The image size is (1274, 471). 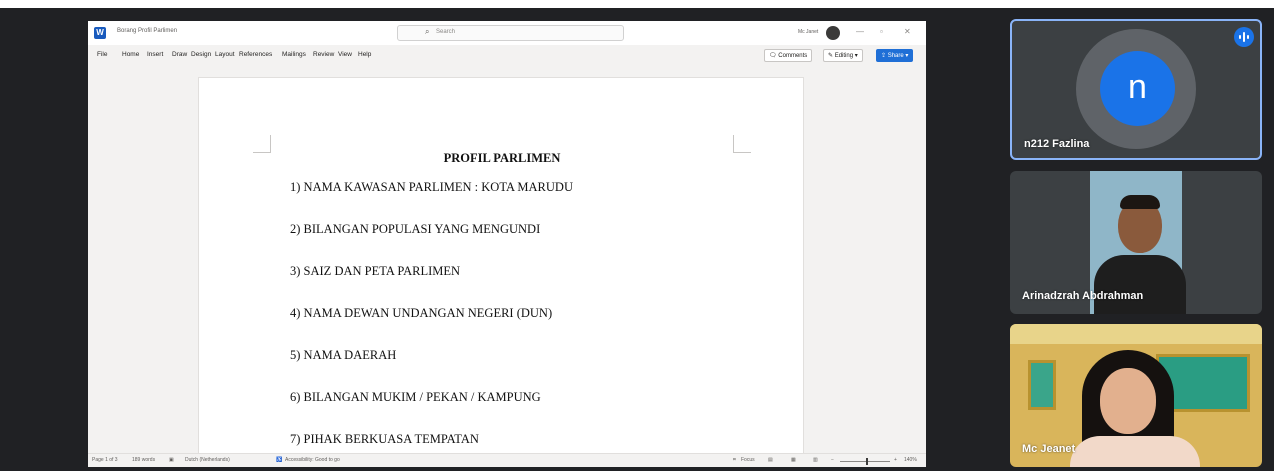 What do you see at coordinates (832, 460) in the screenshot?
I see `zoom-out-icon: −` at bounding box center [832, 460].